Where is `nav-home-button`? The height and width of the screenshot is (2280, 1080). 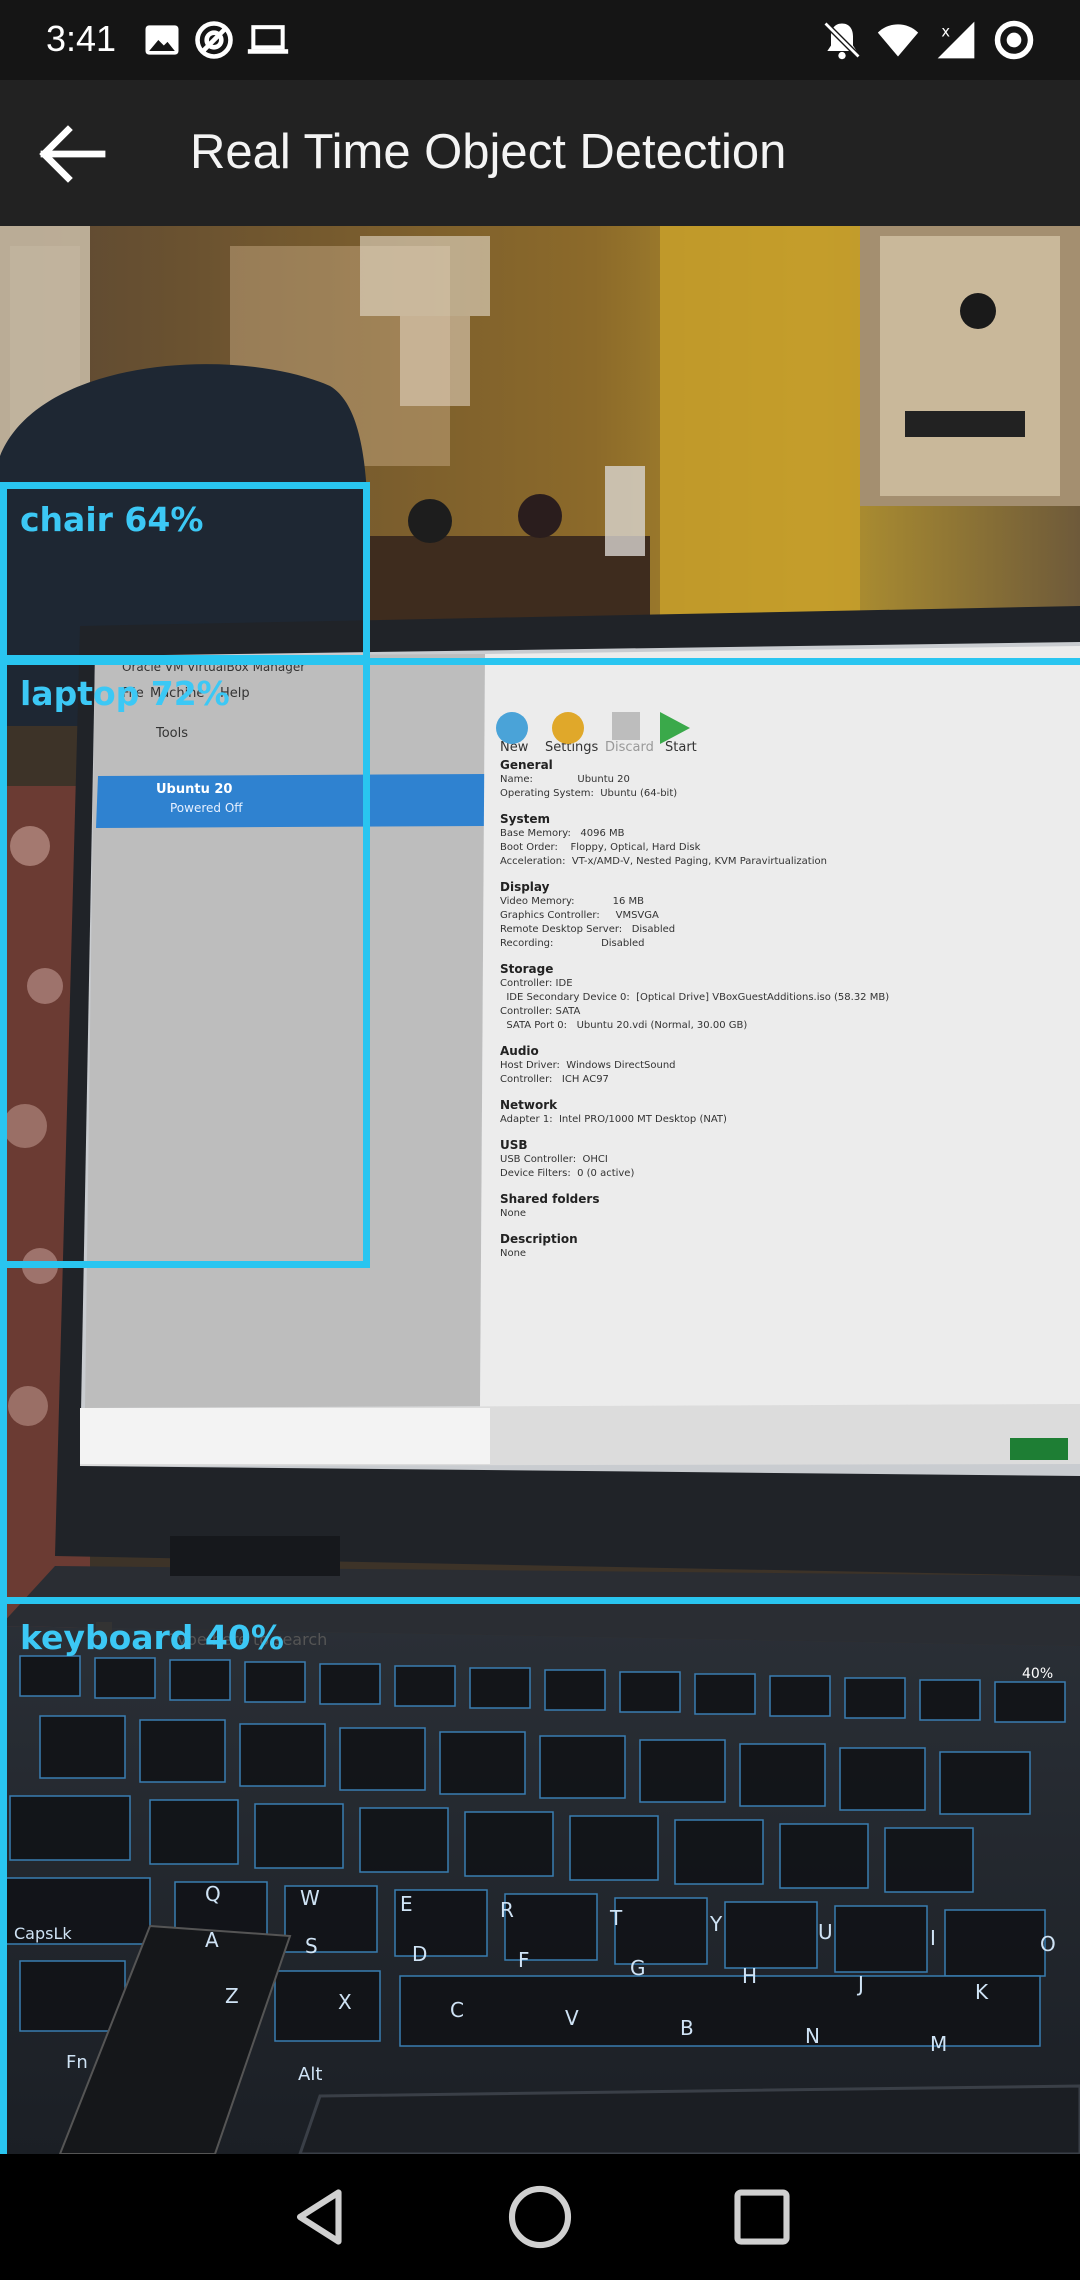
nav-home-button is located at coordinates (540, 2217).